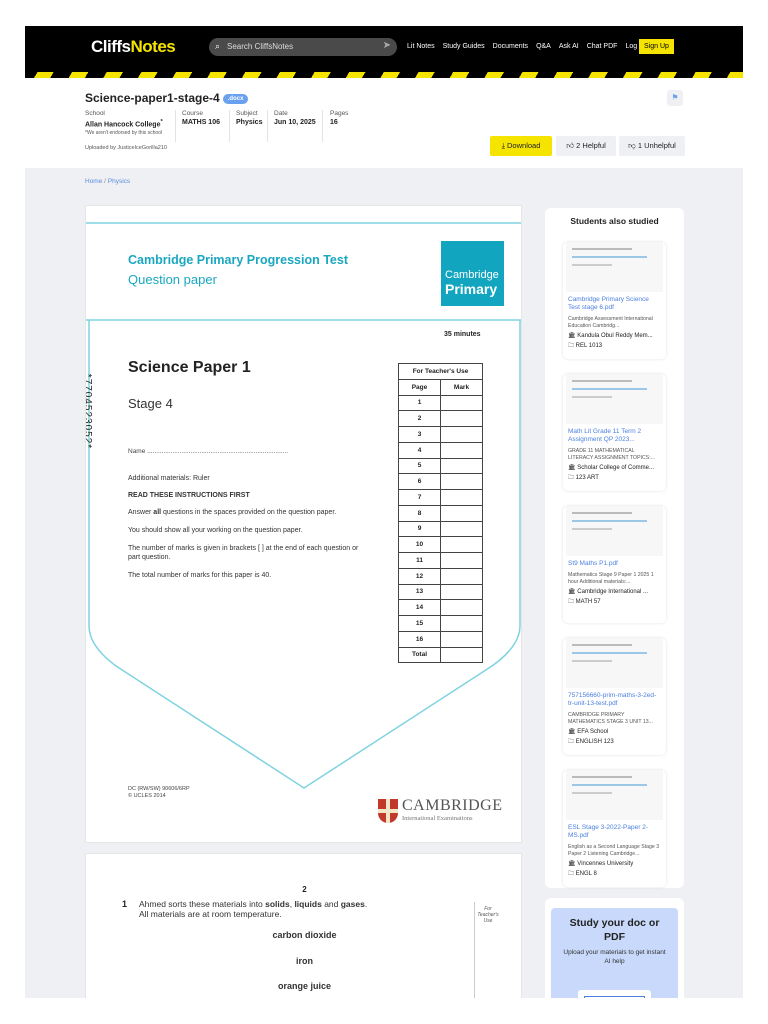 The width and height of the screenshot is (768, 1024). I want to click on page-cell: 7, so click(419, 497).